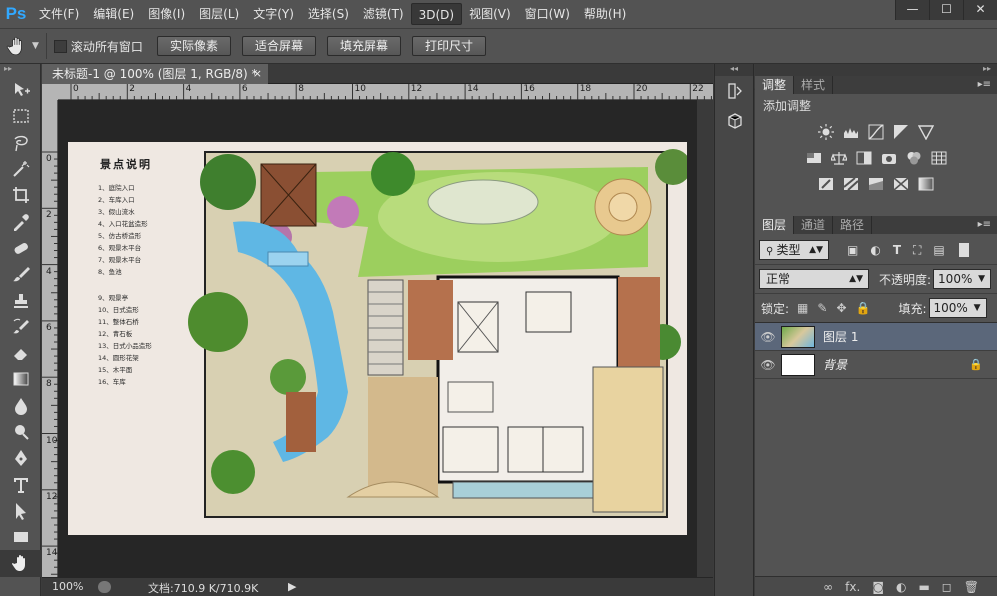  What do you see at coordinates (876, 132) in the screenshot?
I see `curves-icon` at bounding box center [876, 132].